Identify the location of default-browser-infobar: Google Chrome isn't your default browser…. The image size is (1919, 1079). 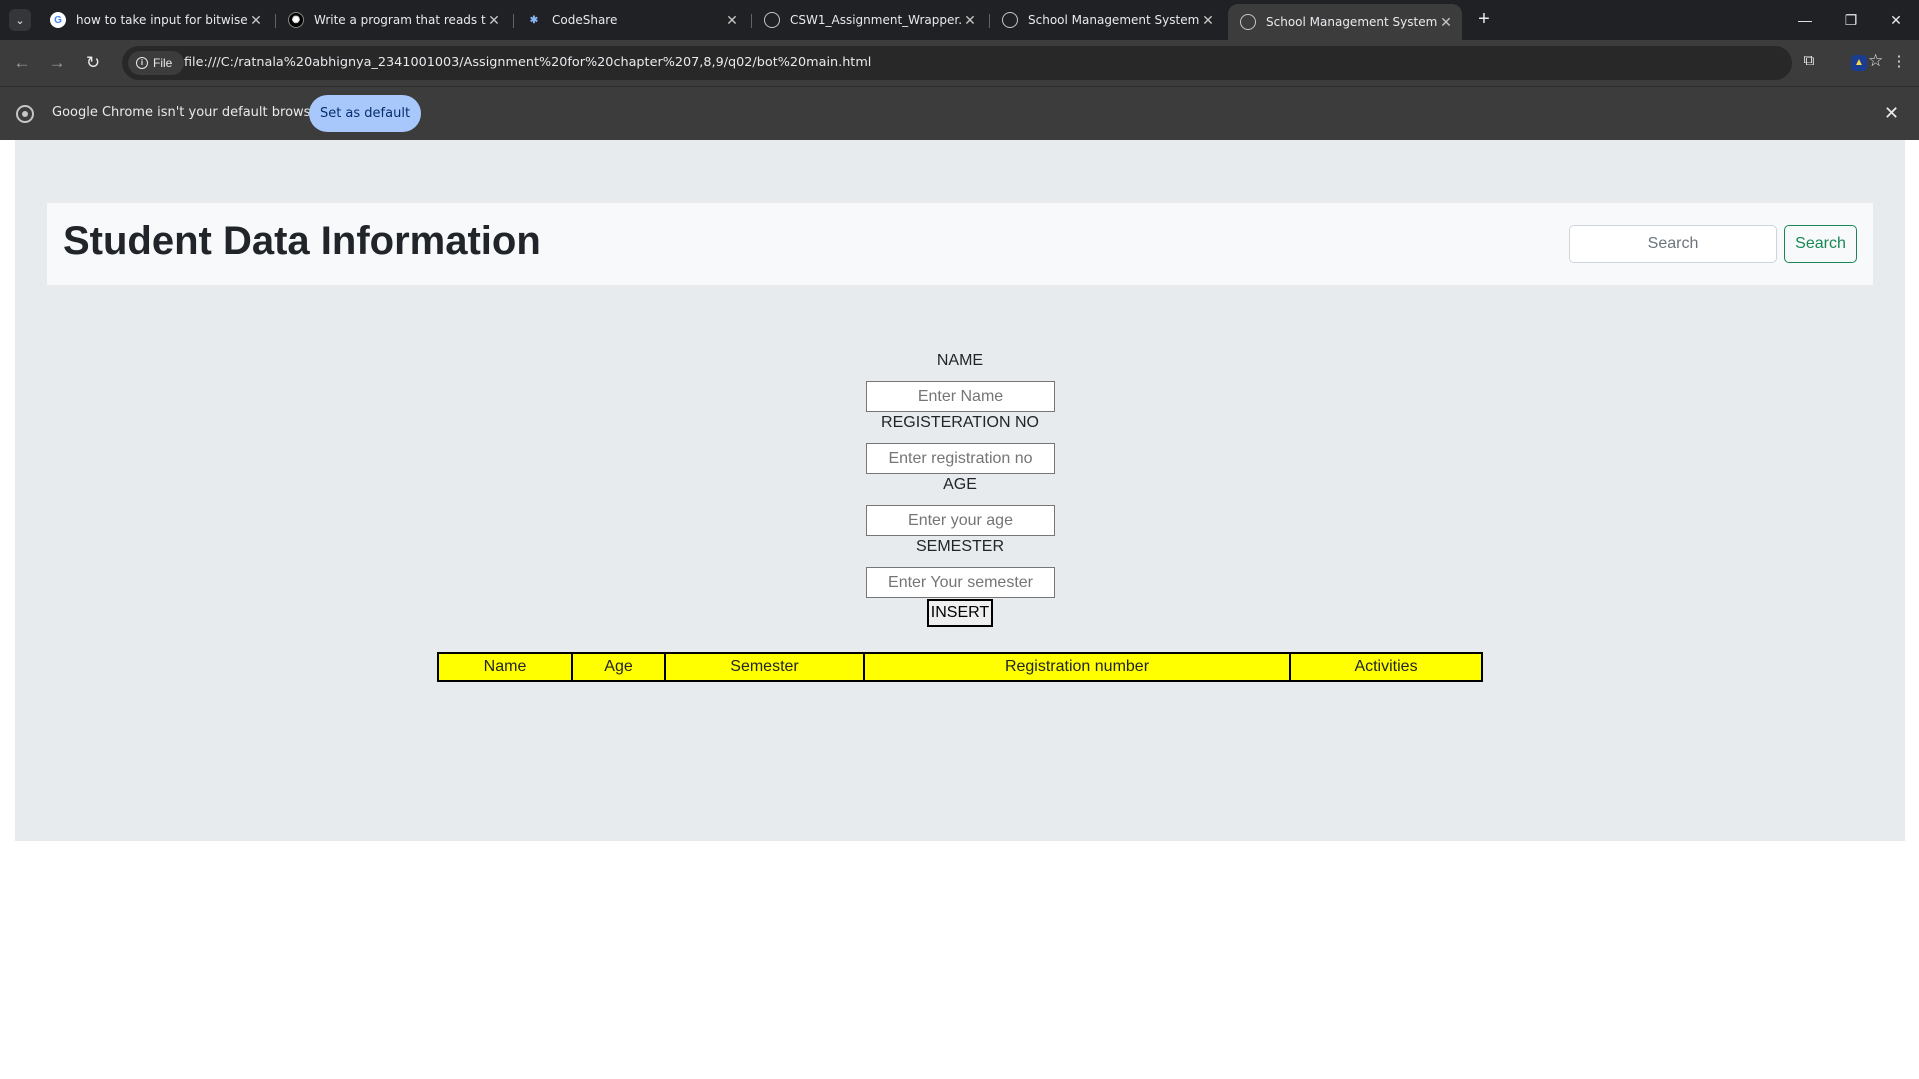
(959, 113).